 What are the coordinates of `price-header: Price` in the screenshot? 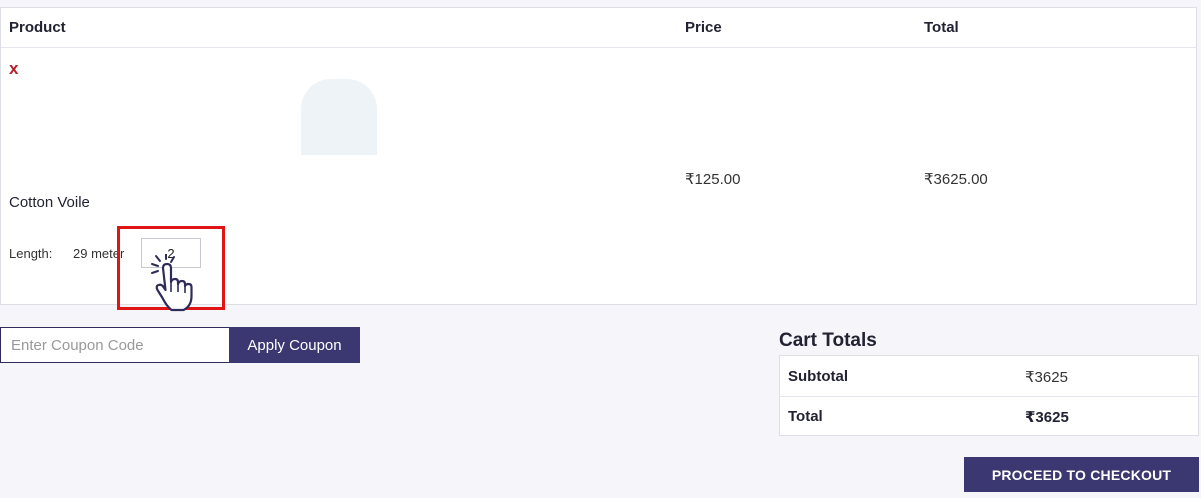 It's located at (703, 27).